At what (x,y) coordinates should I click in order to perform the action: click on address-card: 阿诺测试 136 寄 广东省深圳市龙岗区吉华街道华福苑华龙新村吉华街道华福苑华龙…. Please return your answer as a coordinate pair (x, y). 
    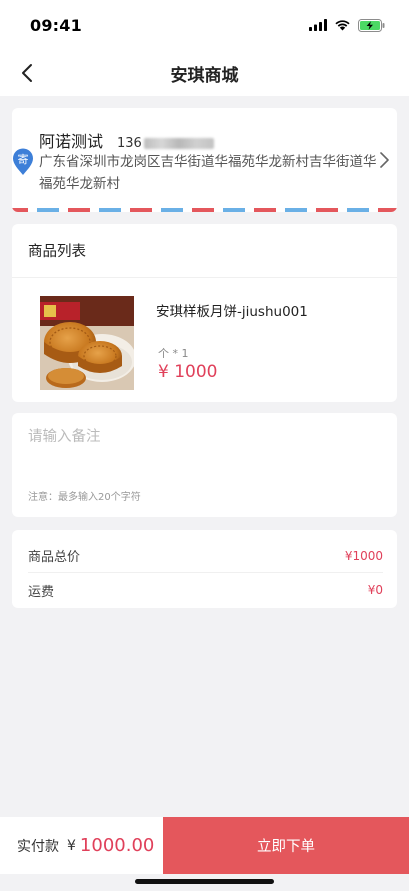
    Looking at the image, I should click on (204, 160).